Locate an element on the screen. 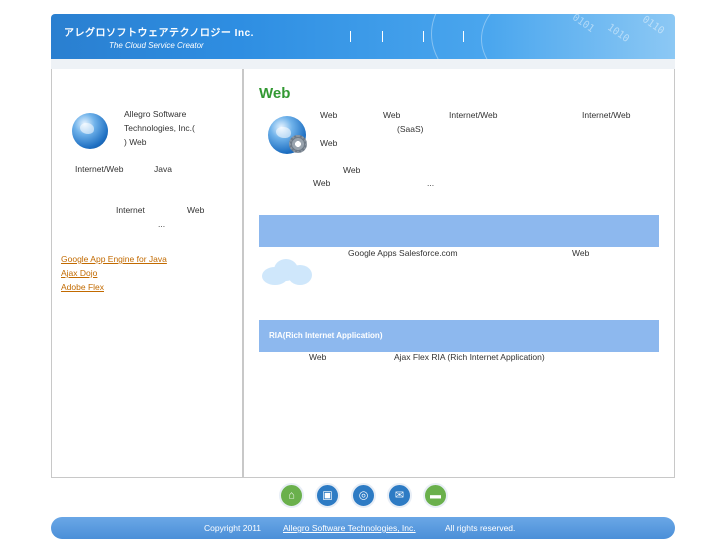 The height and width of the screenshot is (545, 727). cloud-icon is located at coordinates (288, 272).